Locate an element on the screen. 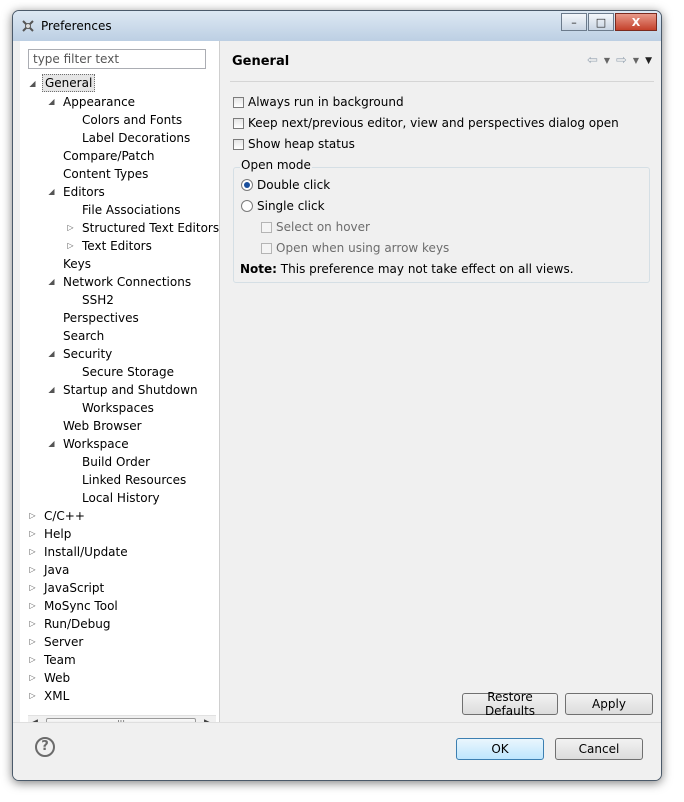  tree-item: ▷ Team is located at coordinates (119, 660).